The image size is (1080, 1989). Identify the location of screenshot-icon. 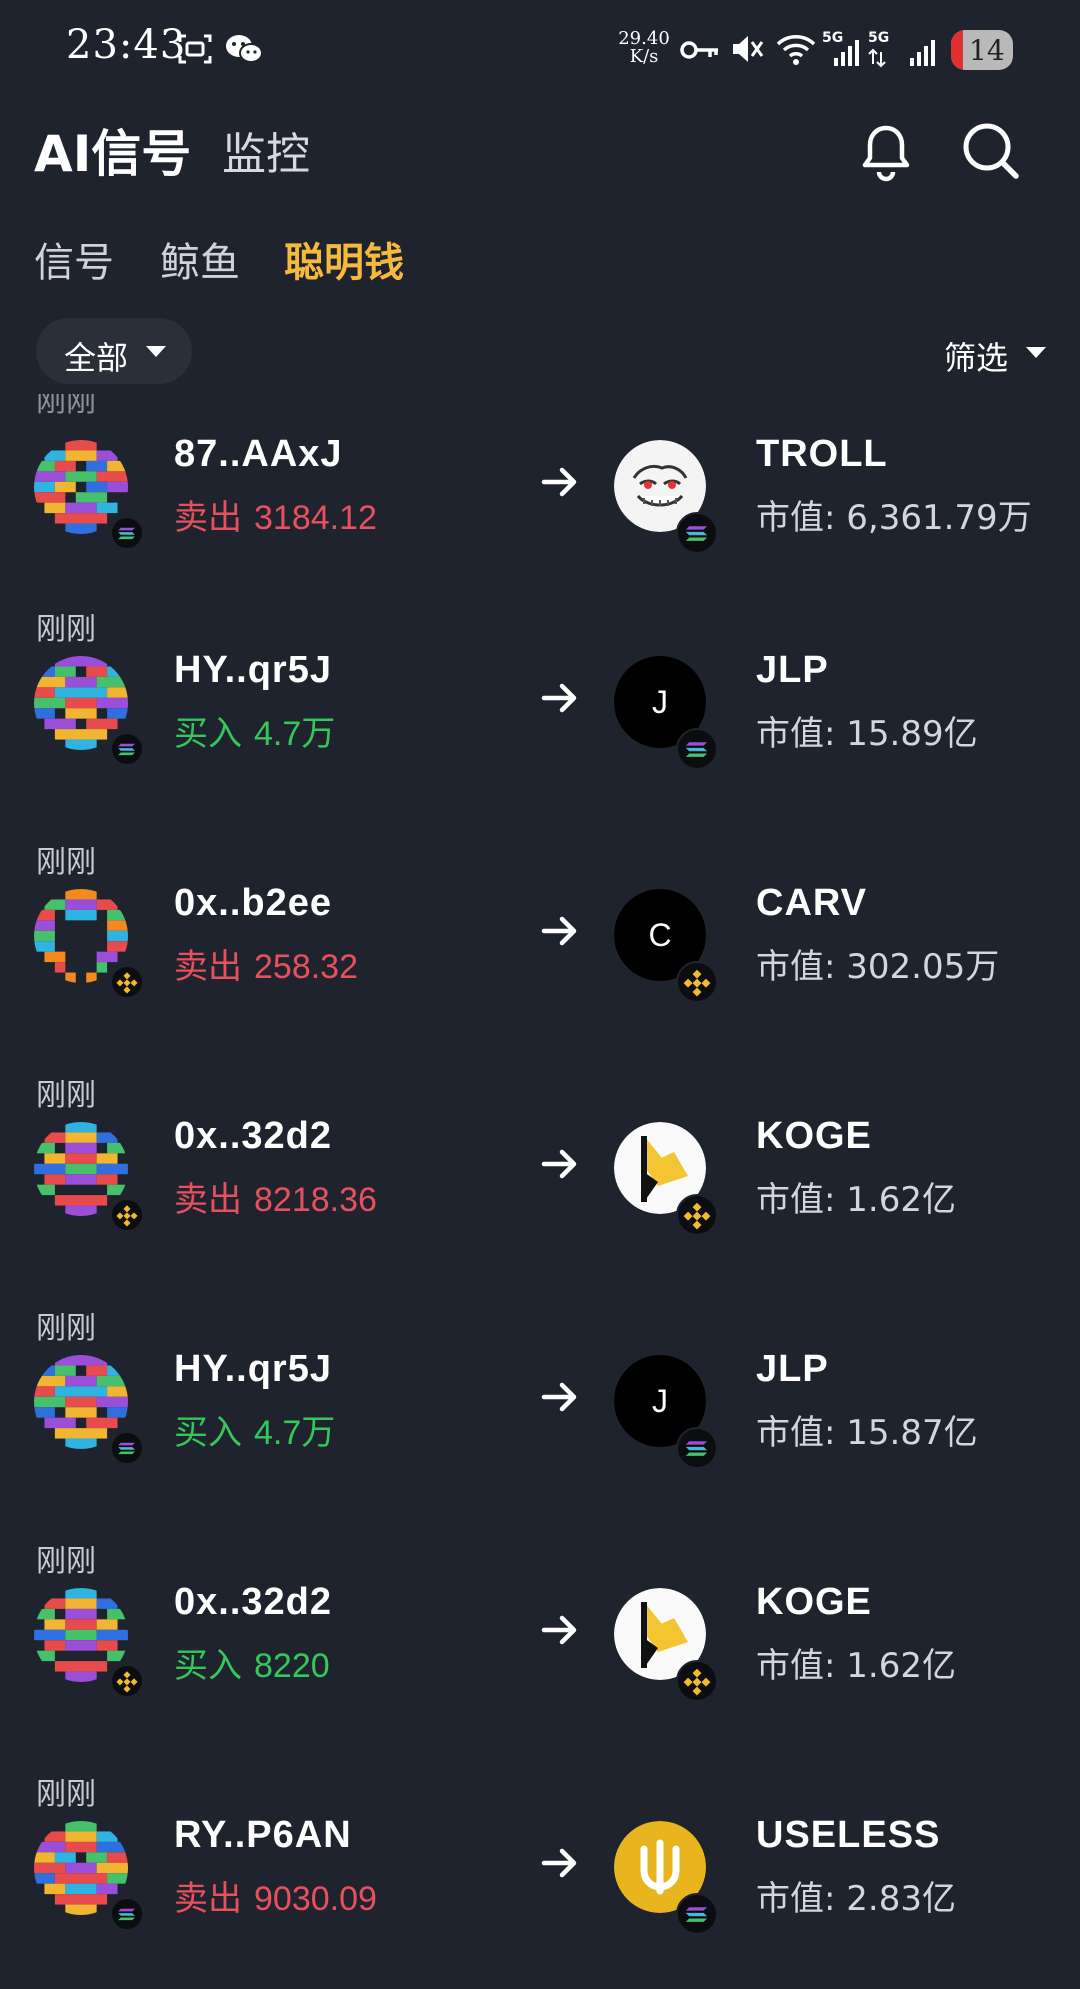
(195, 49).